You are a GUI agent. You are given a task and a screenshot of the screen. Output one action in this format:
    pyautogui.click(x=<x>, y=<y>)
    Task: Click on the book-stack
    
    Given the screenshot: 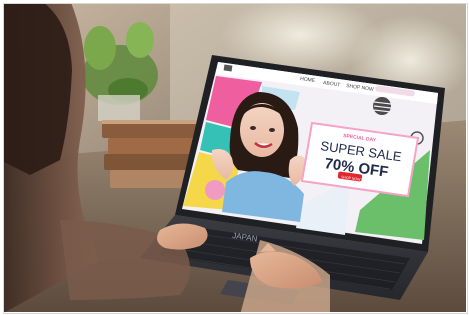 What is the action you would take?
    pyautogui.click(x=149, y=154)
    